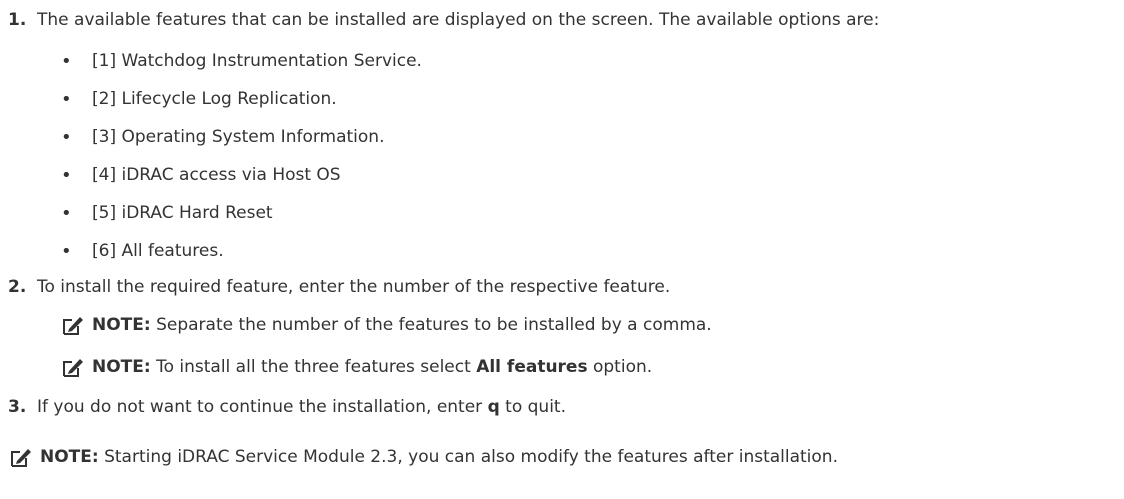 The width and height of the screenshot is (1124, 499). Describe the element at coordinates (313, 367) in the screenshot. I see `note-text: To install all the three features select` at that location.